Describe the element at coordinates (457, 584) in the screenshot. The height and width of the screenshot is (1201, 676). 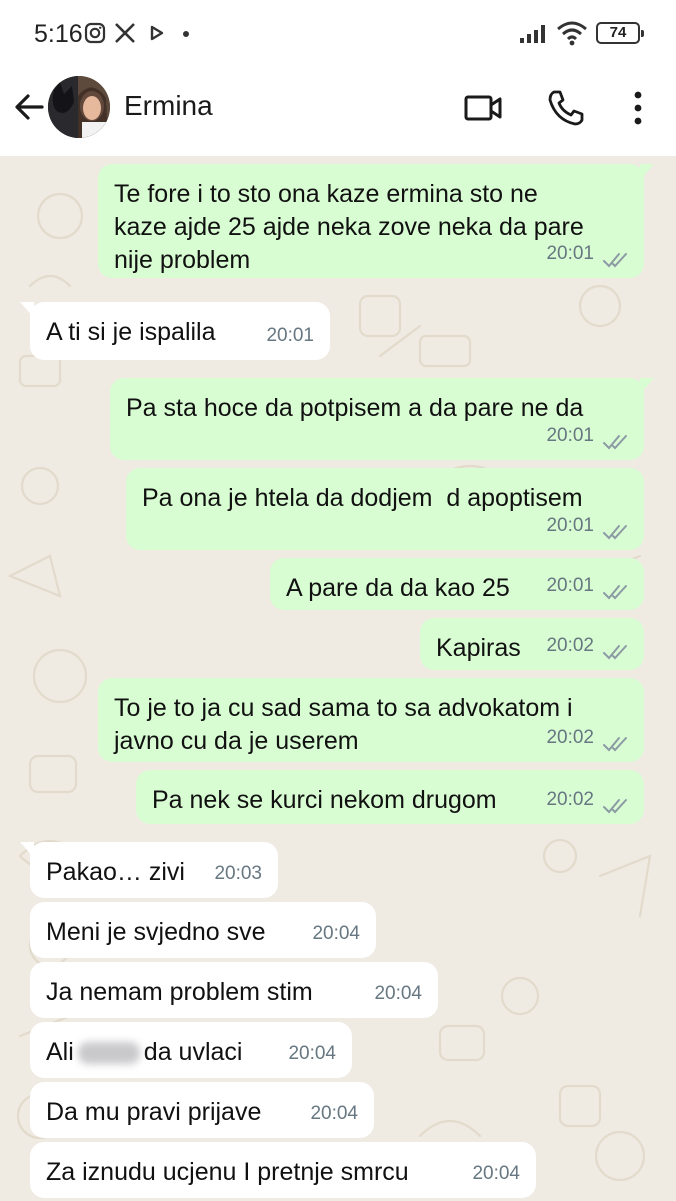
I see `message-bubble-outgoing: A pare da da kao 25 20:01` at that location.